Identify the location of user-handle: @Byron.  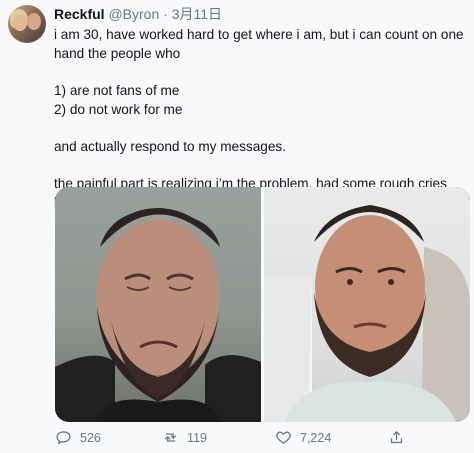
(133, 14).